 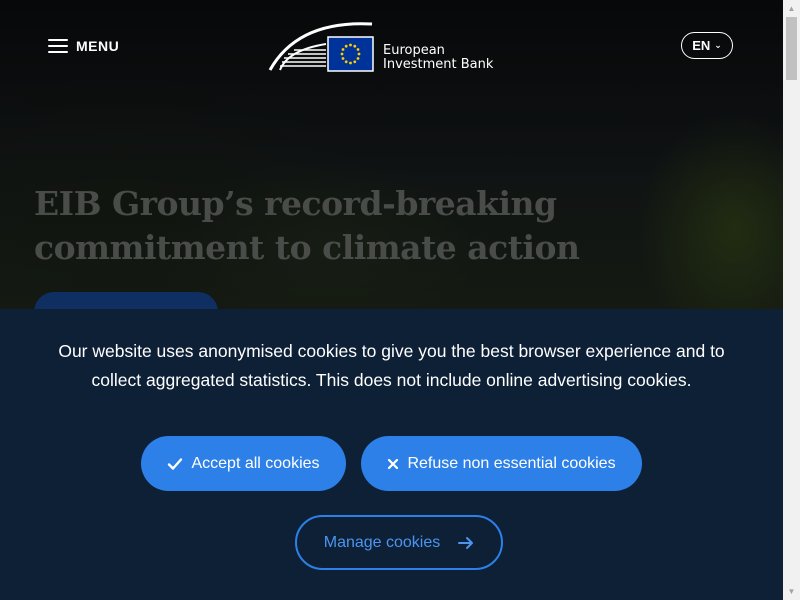 I want to click on manage-cookies-label: Manage cookies, so click(x=382, y=542).